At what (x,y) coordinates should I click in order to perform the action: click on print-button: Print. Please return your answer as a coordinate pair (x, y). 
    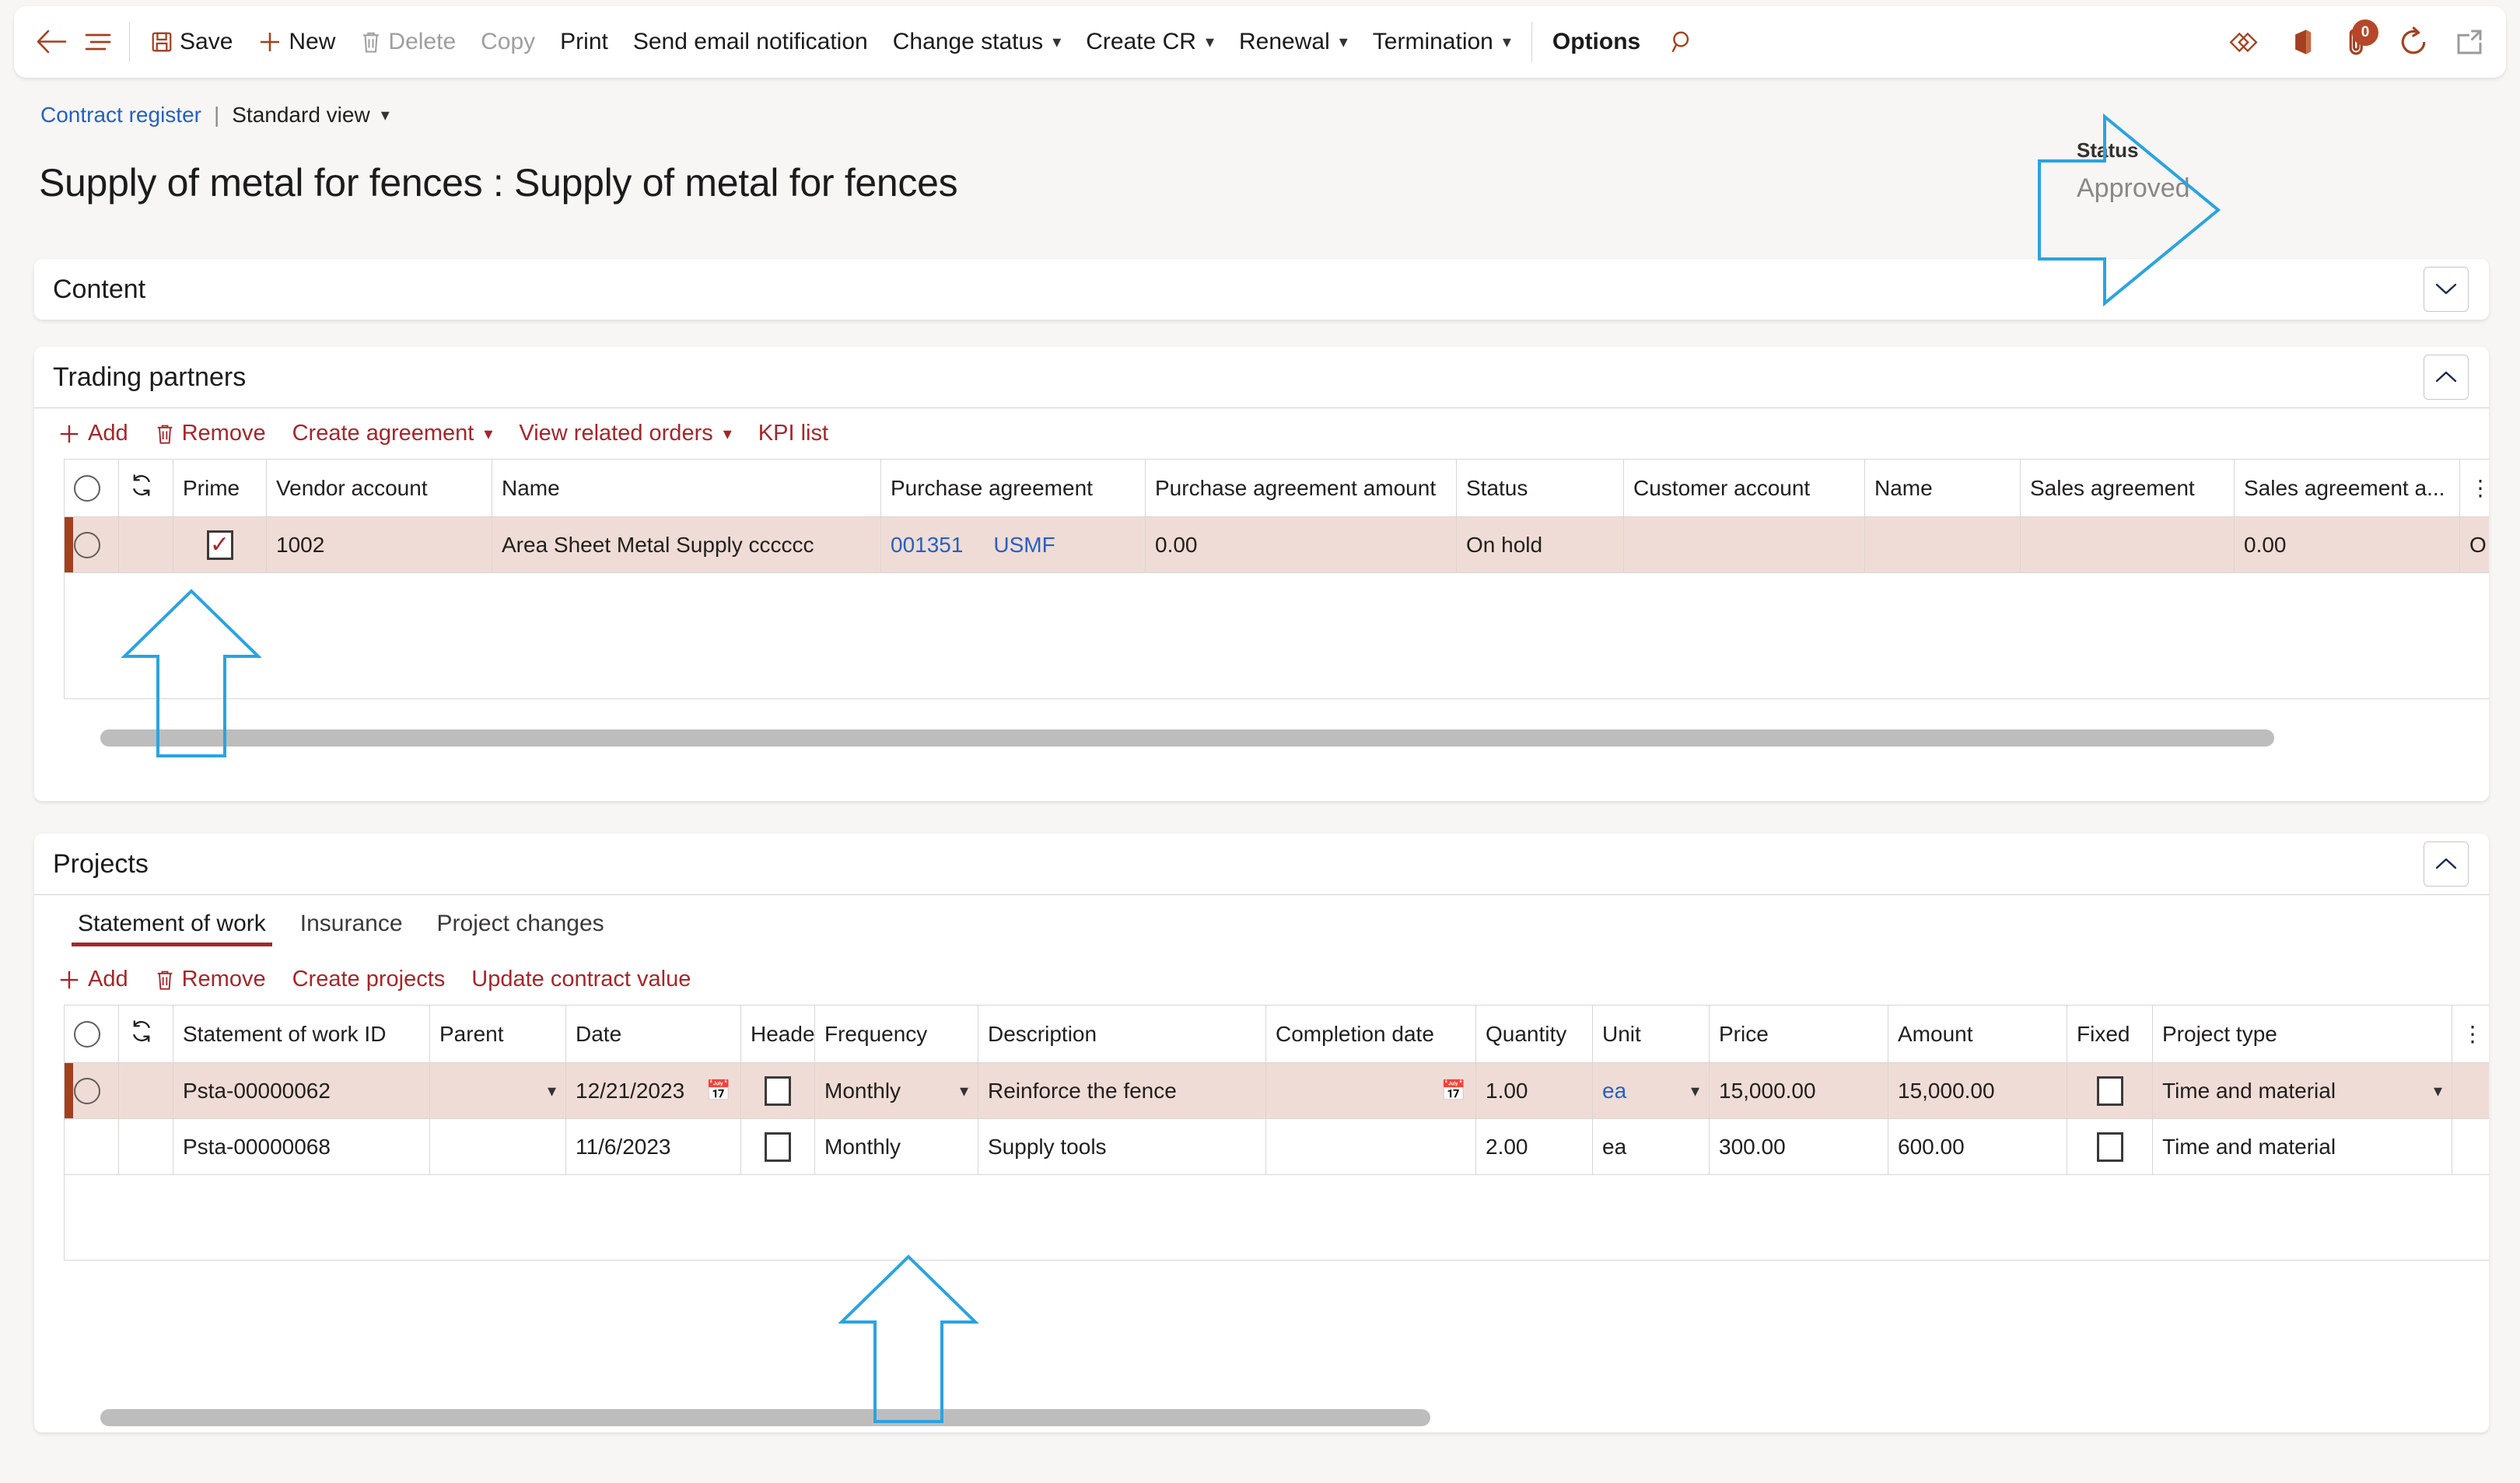
    Looking at the image, I should click on (584, 42).